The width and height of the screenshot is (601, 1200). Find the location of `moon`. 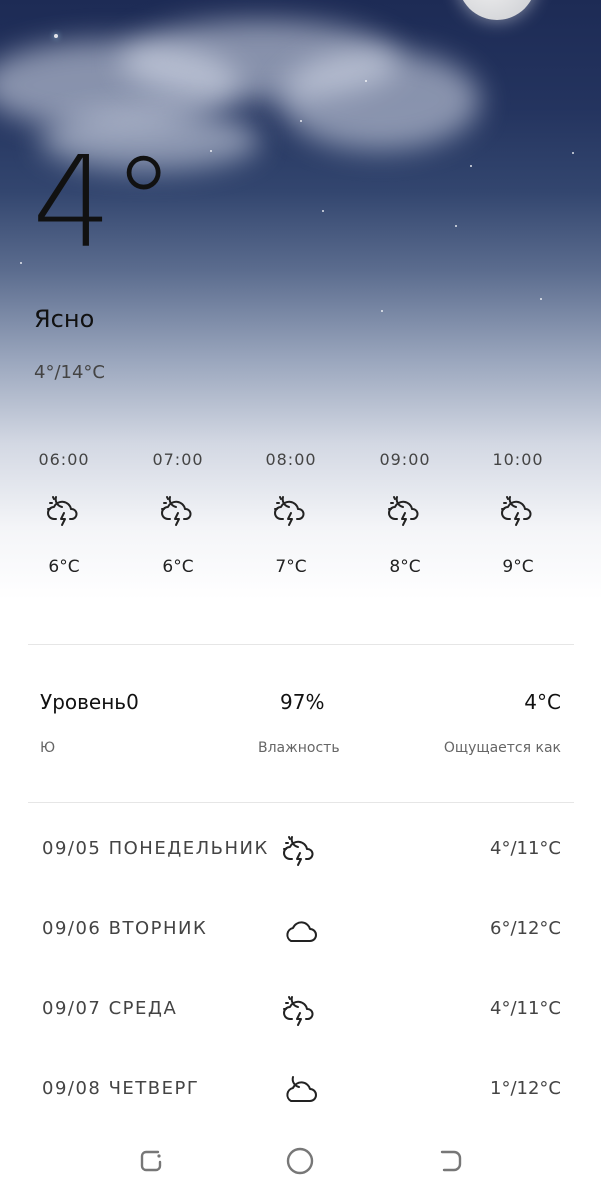

moon is located at coordinates (497, 10).